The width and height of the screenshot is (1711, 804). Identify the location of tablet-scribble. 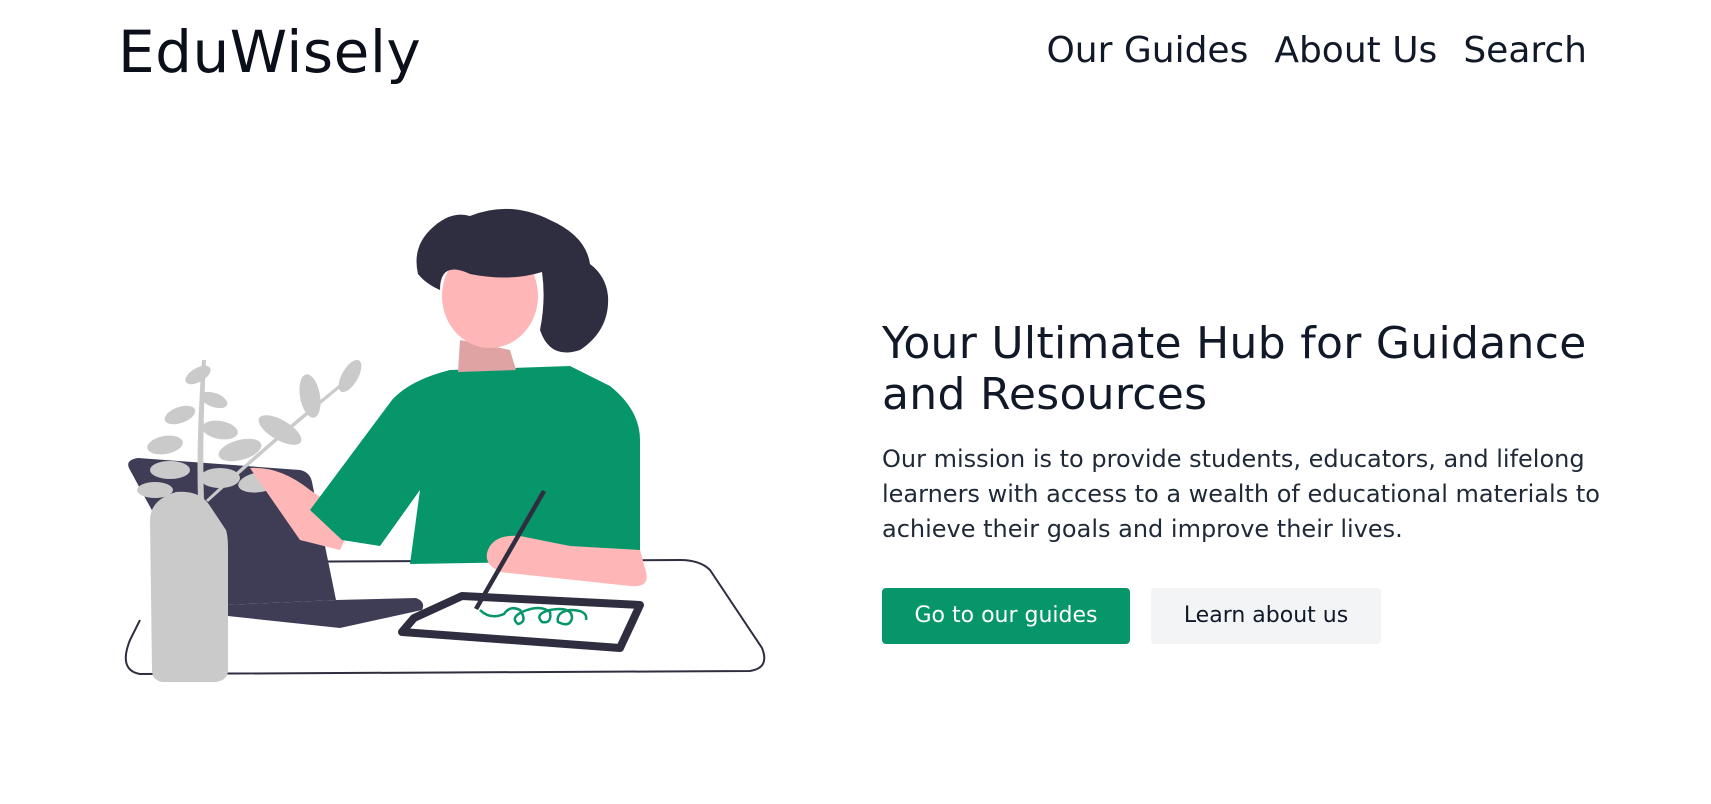
(533, 616).